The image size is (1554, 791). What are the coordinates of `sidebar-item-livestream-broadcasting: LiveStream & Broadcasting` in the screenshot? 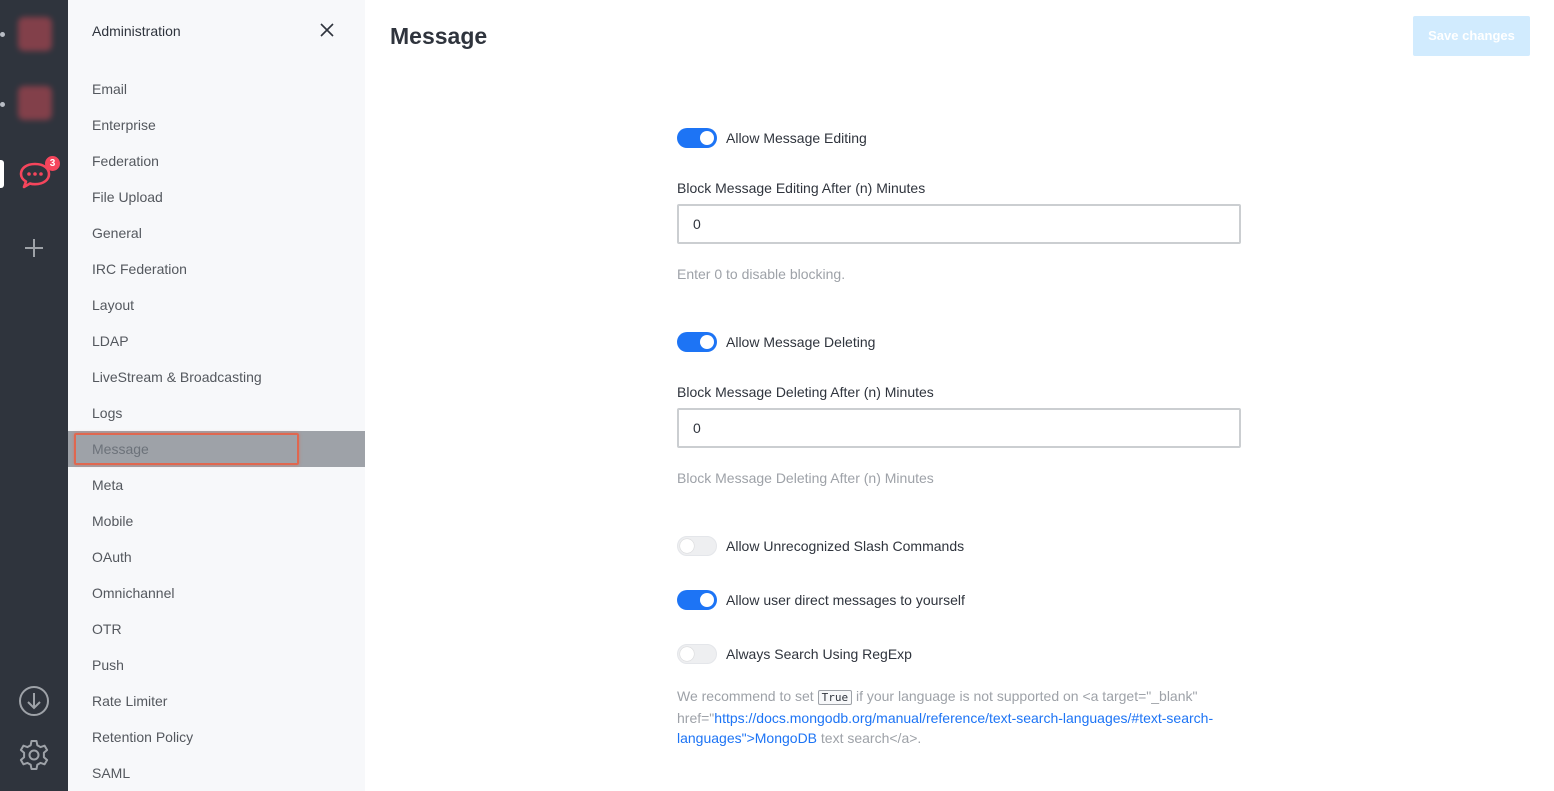 It's located at (216, 377).